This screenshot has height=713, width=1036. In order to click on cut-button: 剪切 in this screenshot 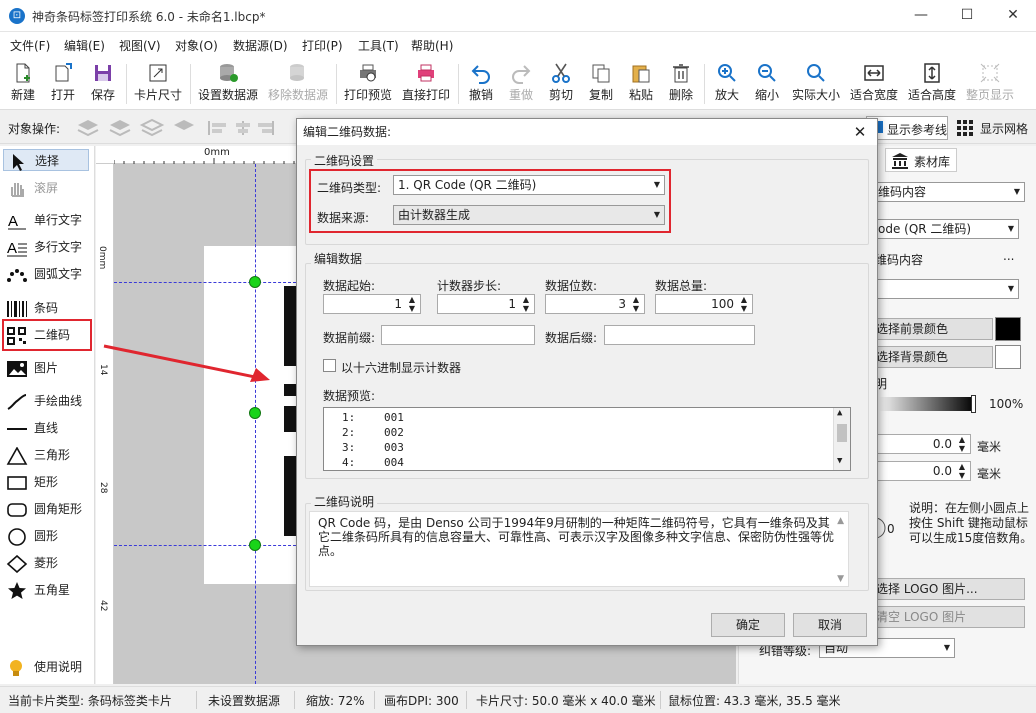, I will do `click(561, 83)`.